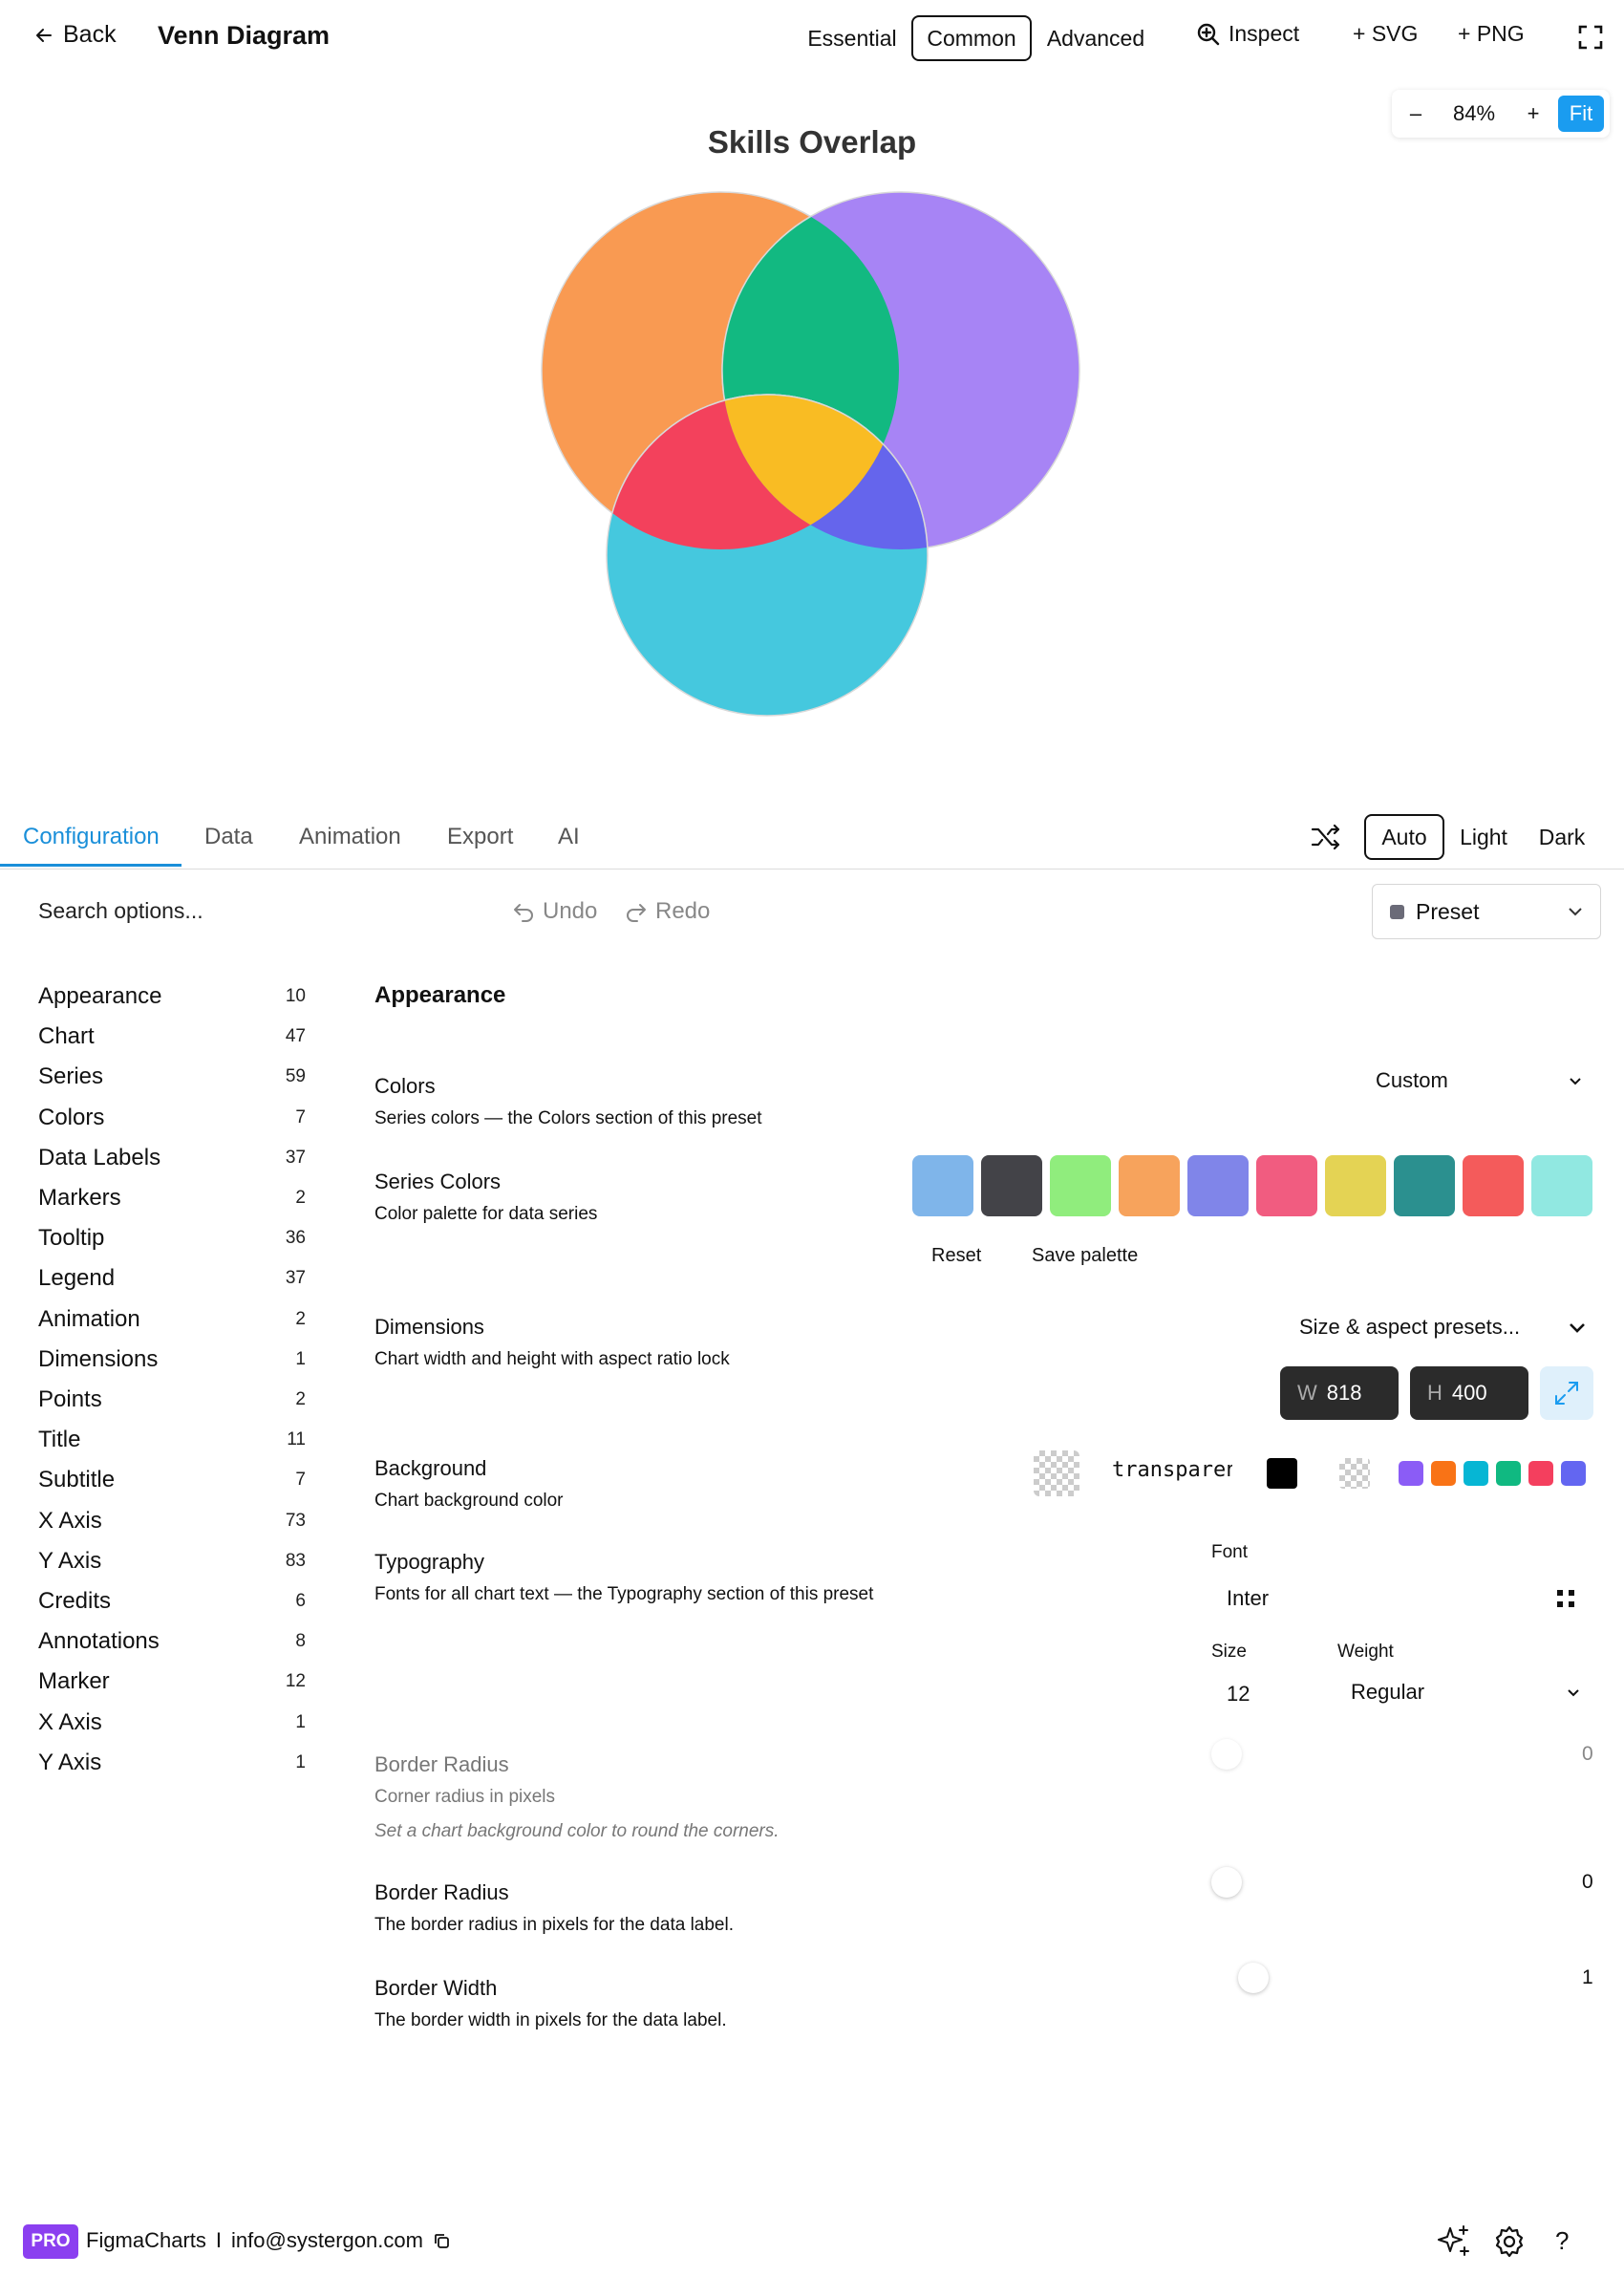 The height and width of the screenshot is (2276, 1624). I want to click on sidebar-item: Y Axis 83, so click(172, 1561).